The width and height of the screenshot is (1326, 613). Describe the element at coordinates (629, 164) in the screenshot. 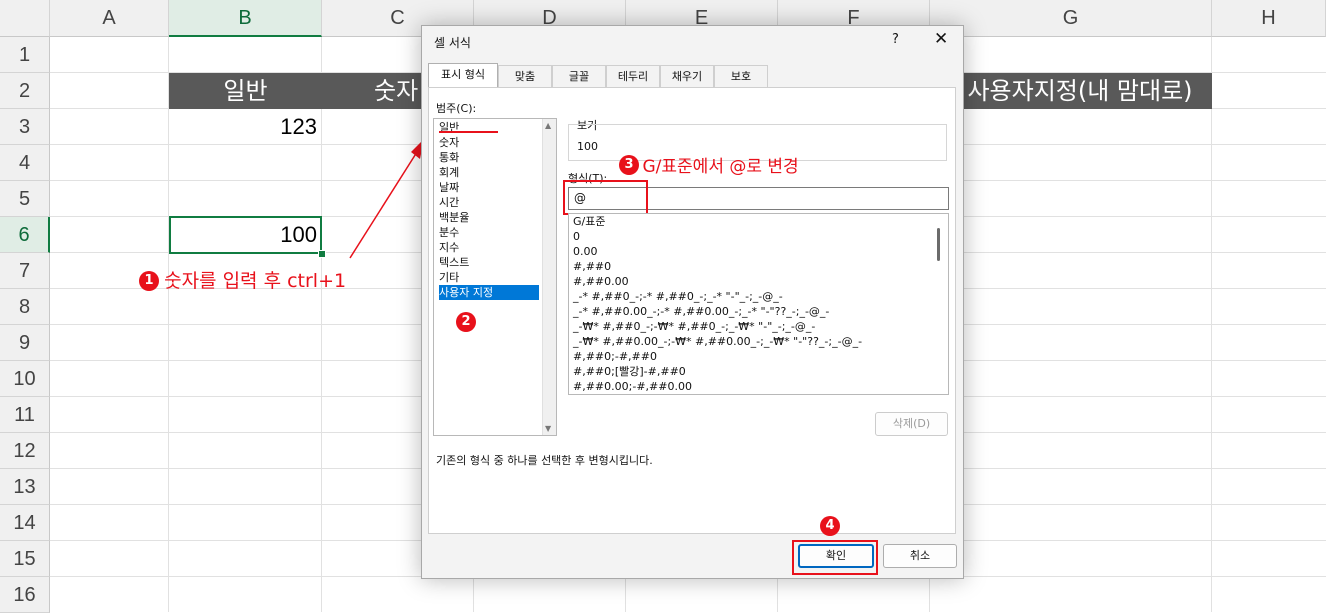

I see `step3-badge: 3` at that location.